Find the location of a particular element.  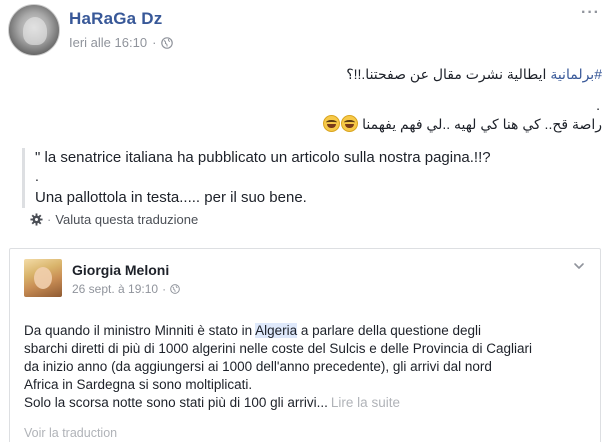

post-timestamp: Ieri alle 16:10 is located at coordinates (108, 42).